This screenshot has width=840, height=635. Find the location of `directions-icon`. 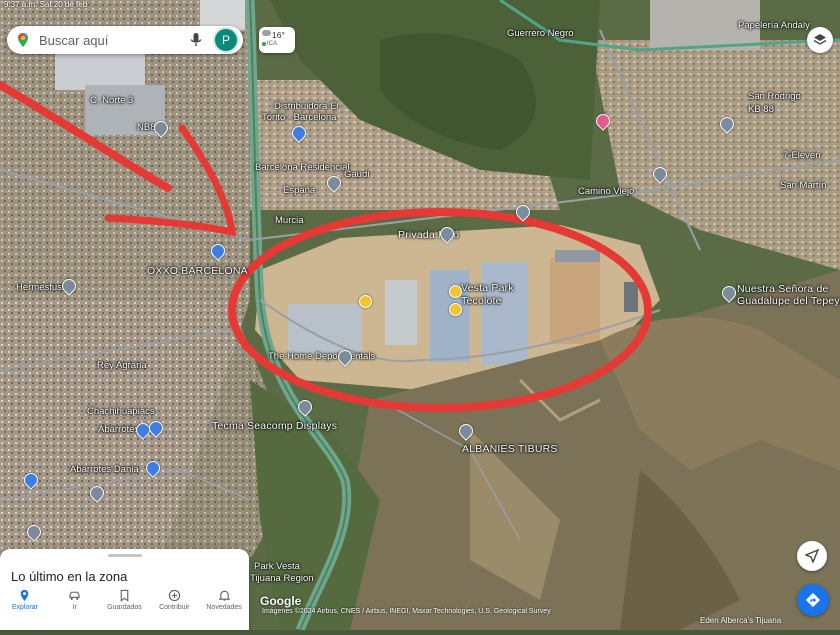

directions-icon is located at coordinates (813, 600).